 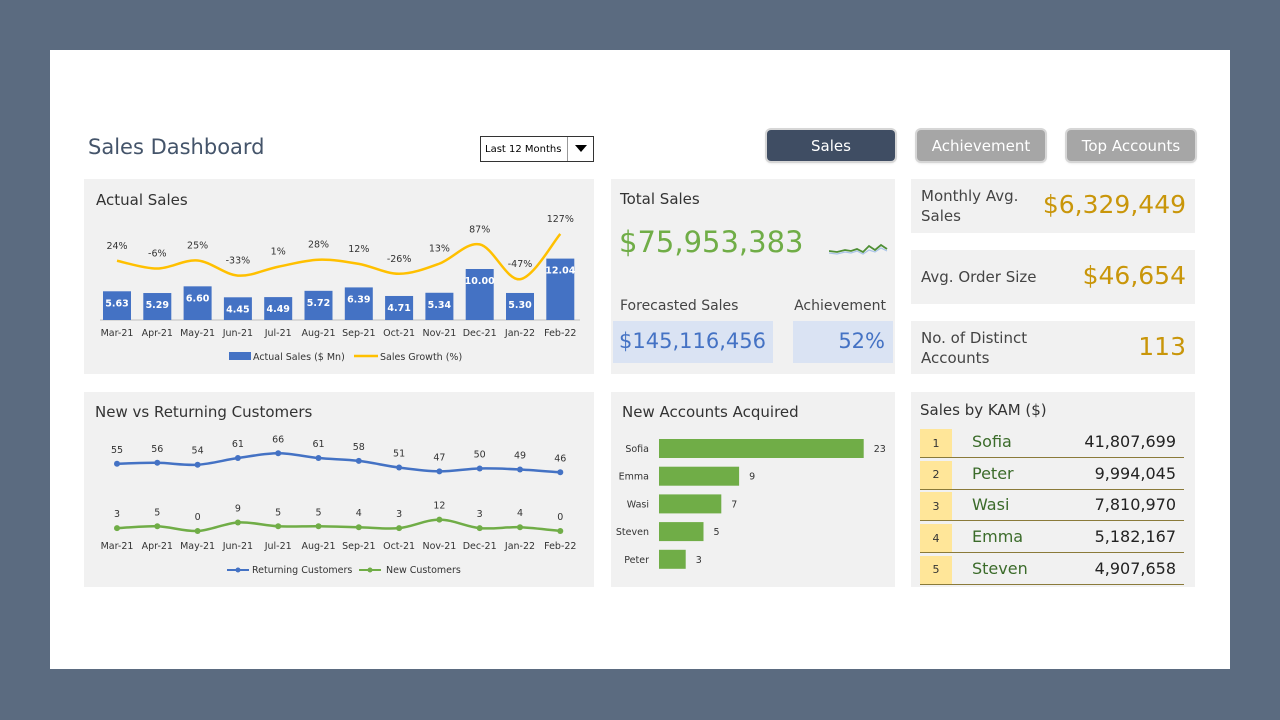 I want to click on kam-name: Steven, so click(x=1000, y=568).